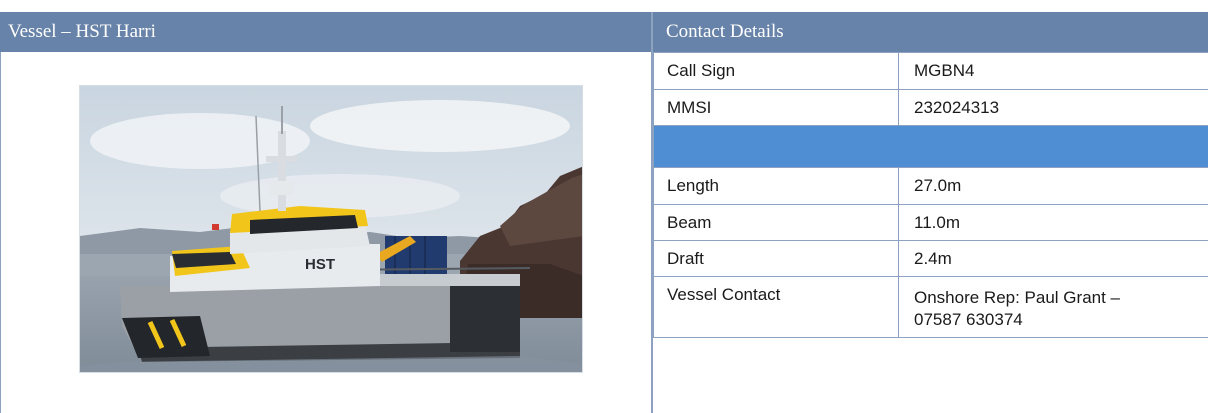 This screenshot has width=1208, height=413. What do you see at coordinates (1053, 107) in the screenshot?
I see `row-value: 232024313` at bounding box center [1053, 107].